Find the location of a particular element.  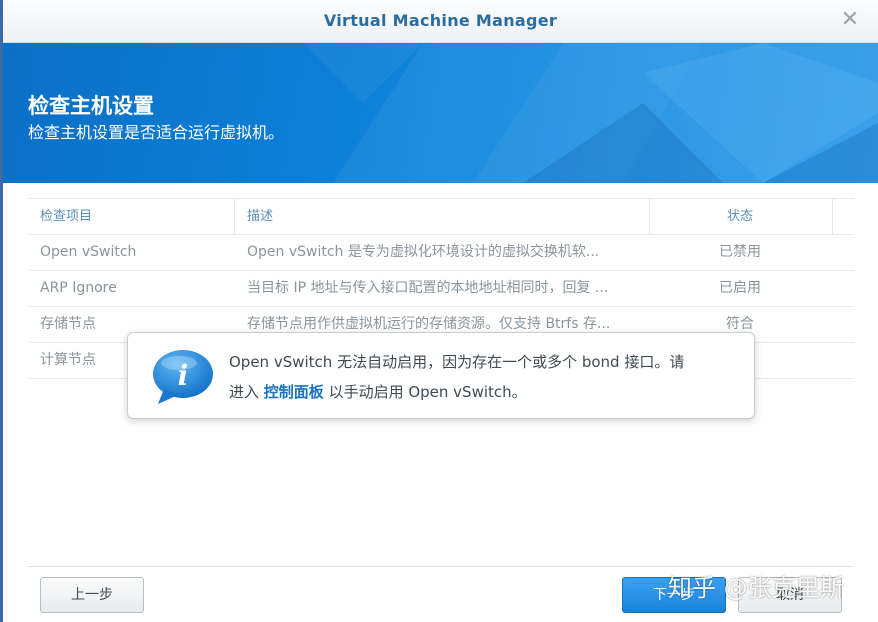

footer-divider is located at coordinates (441, 566).